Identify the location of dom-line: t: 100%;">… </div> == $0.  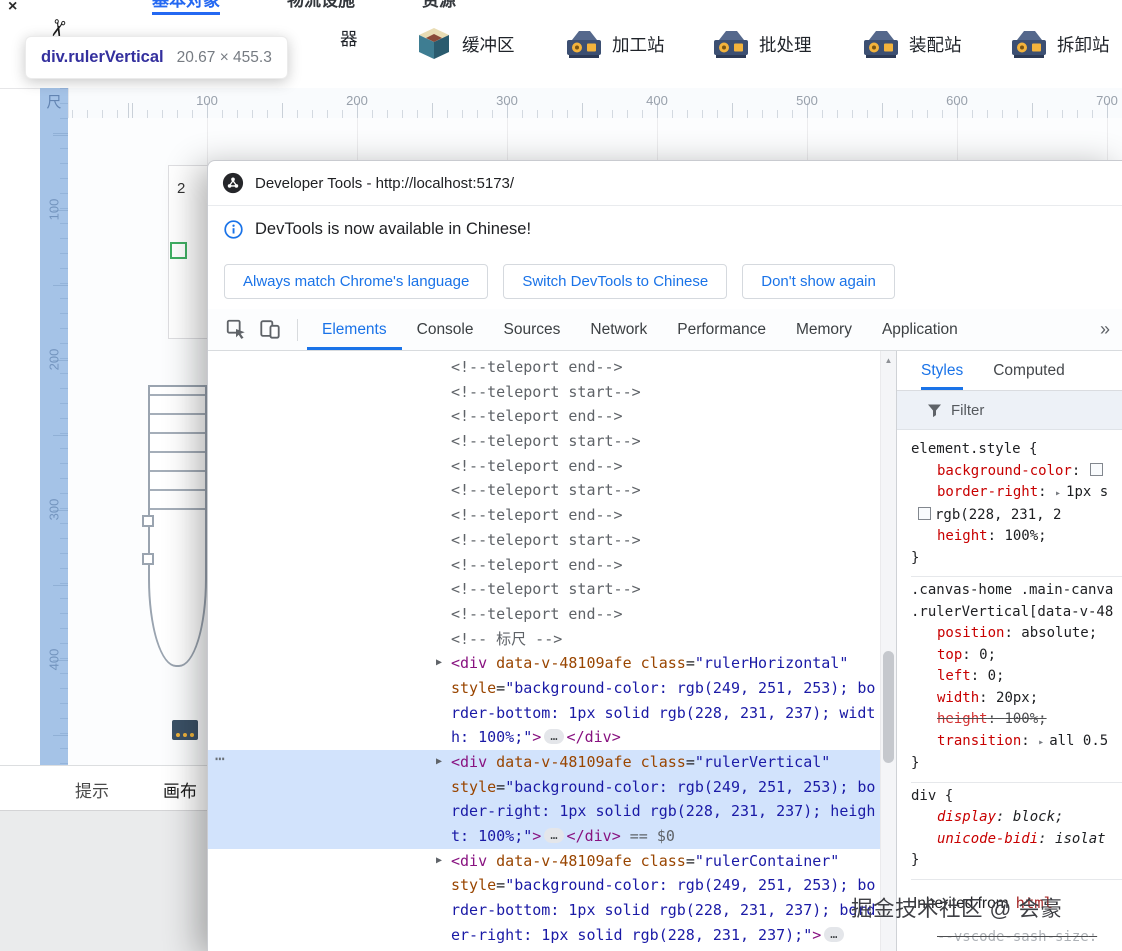
(544, 836).